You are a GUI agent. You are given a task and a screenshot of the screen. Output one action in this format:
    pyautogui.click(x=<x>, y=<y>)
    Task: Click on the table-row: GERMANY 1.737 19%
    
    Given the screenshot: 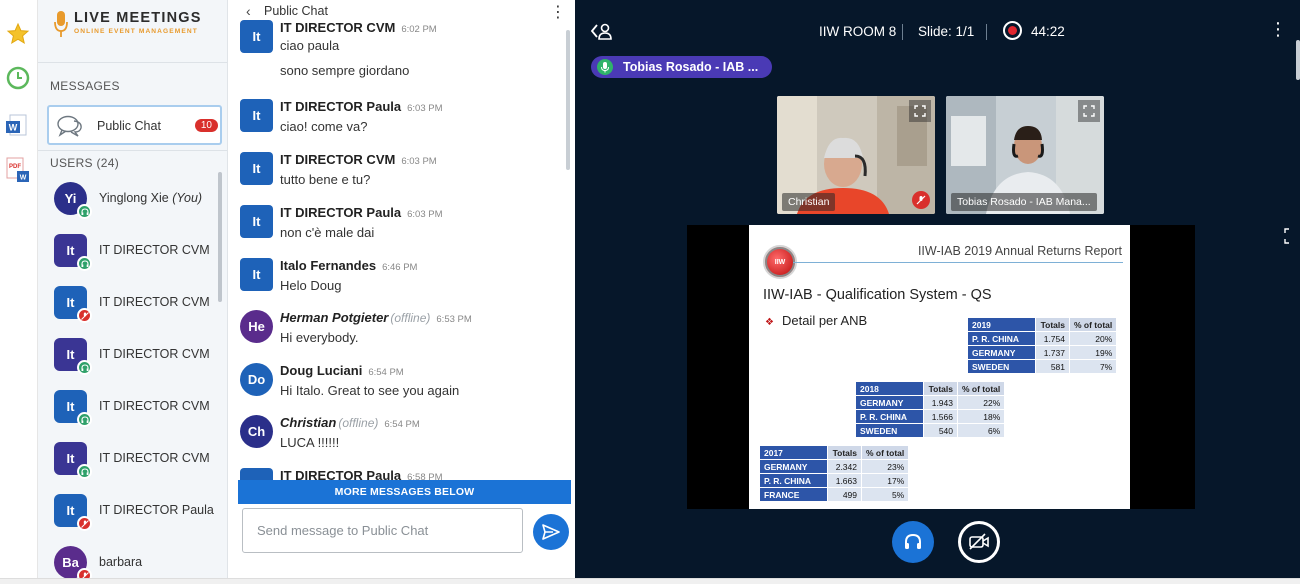 What is the action you would take?
    pyautogui.click(x=1042, y=352)
    